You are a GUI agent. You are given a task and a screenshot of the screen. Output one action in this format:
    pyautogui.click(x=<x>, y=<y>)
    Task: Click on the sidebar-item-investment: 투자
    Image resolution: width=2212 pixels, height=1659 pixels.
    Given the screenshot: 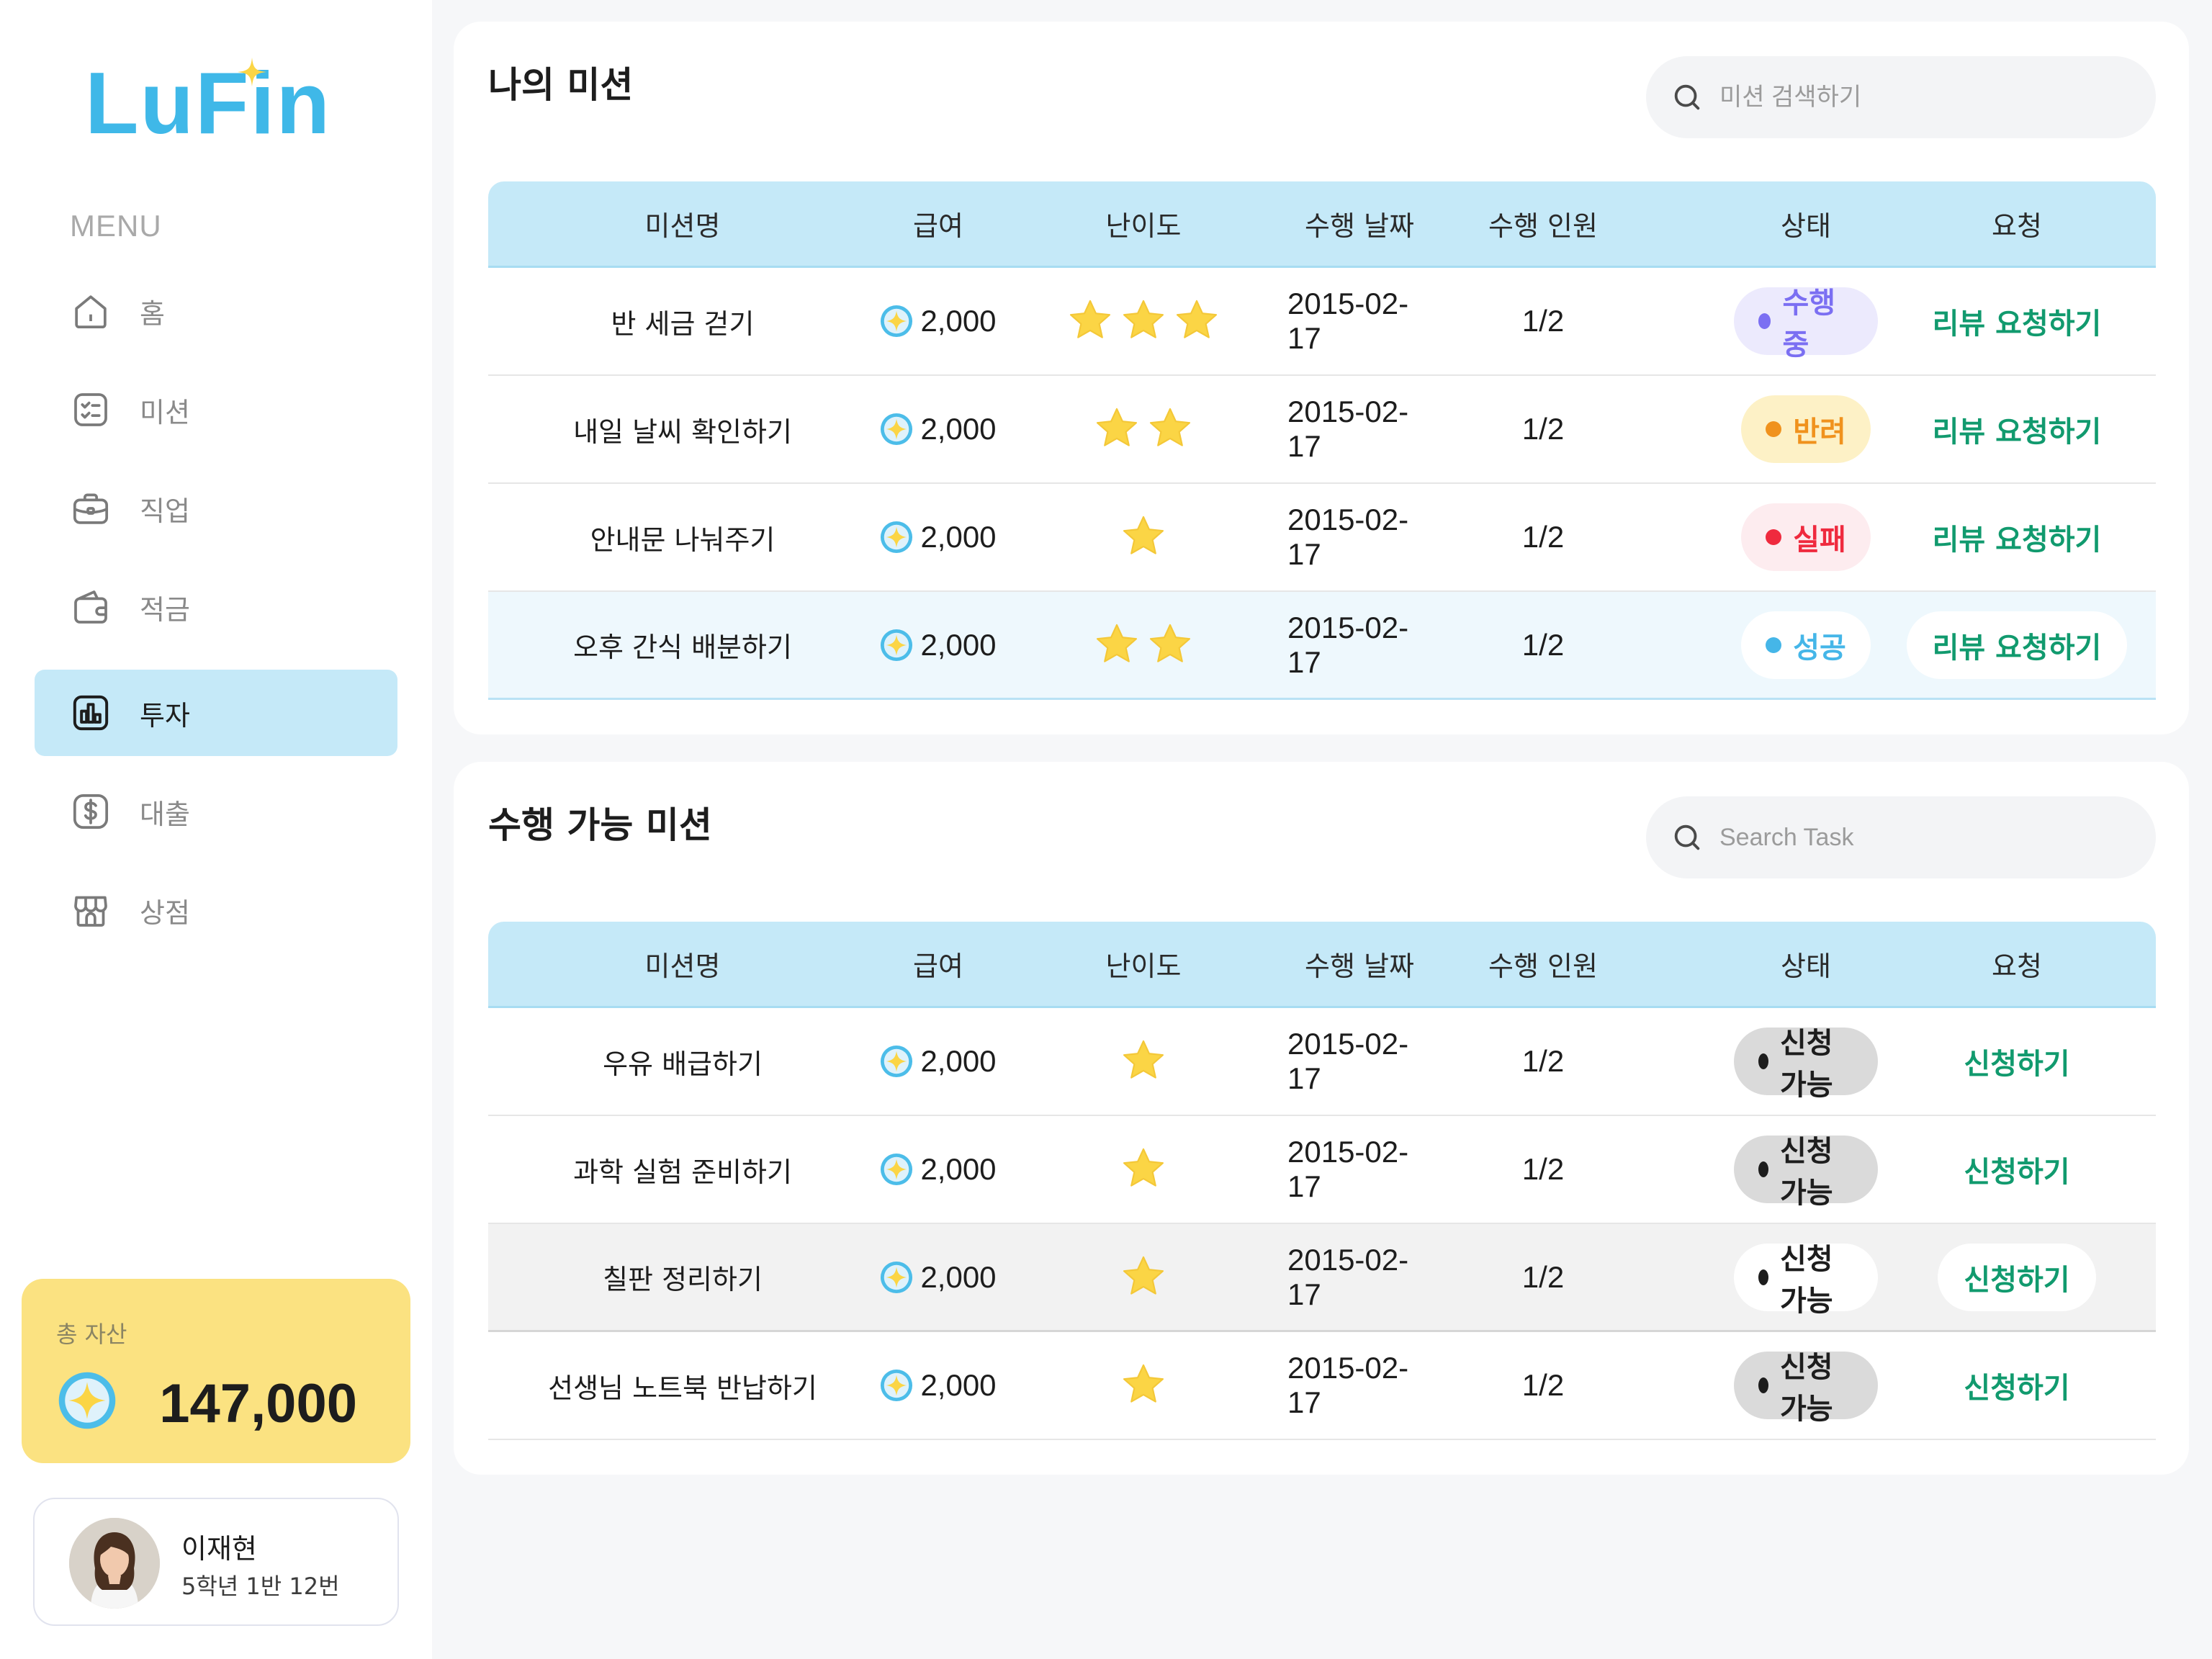 What is the action you would take?
    pyautogui.click(x=216, y=713)
    